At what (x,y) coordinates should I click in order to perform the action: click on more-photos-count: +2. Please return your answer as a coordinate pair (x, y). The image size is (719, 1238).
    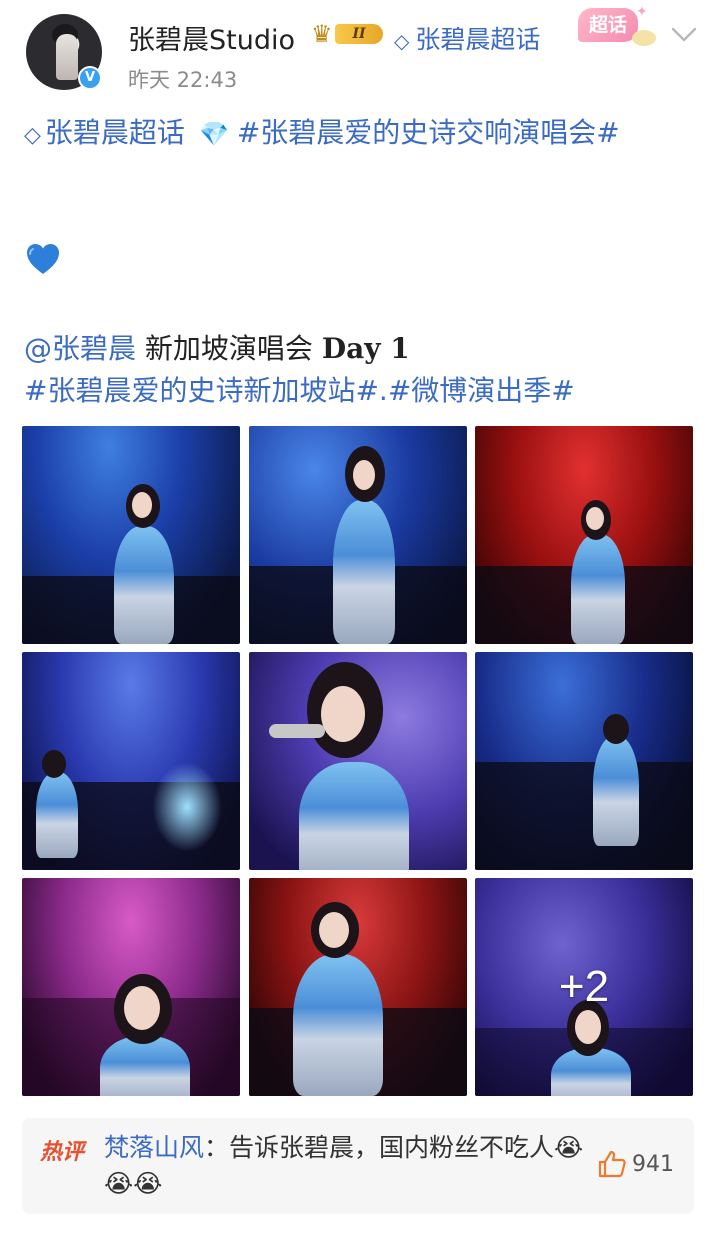
    Looking at the image, I should click on (584, 987).